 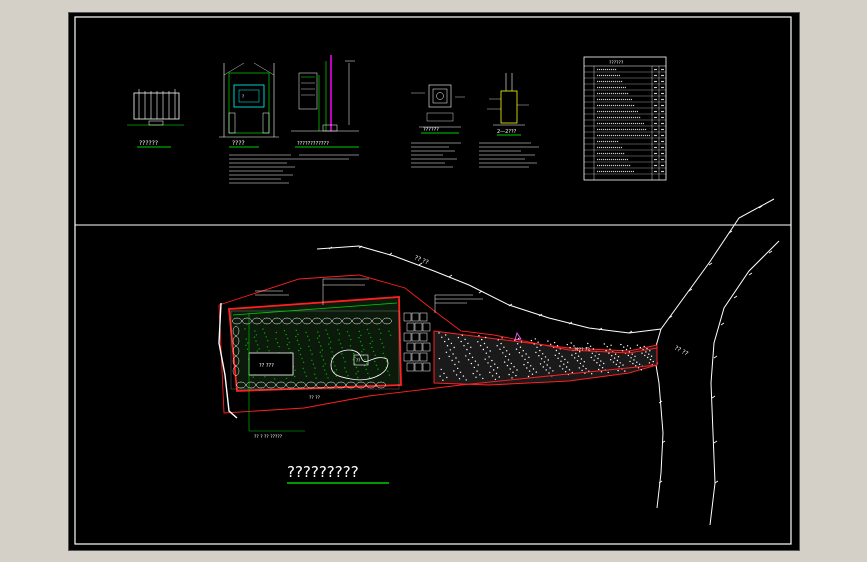 What do you see at coordinates (431, 130) in the screenshot?
I see `footing-plan-title: ??????` at bounding box center [431, 130].